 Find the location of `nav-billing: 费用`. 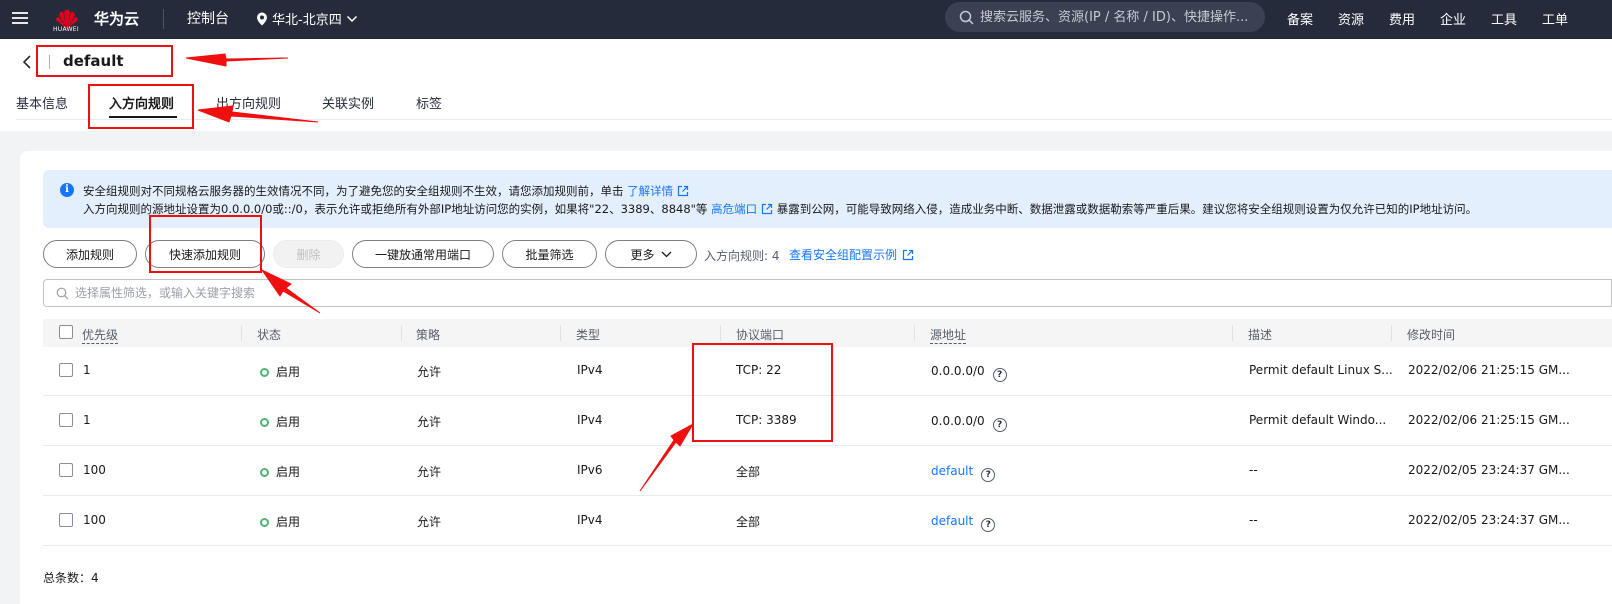

nav-billing: 费用 is located at coordinates (1402, 18).